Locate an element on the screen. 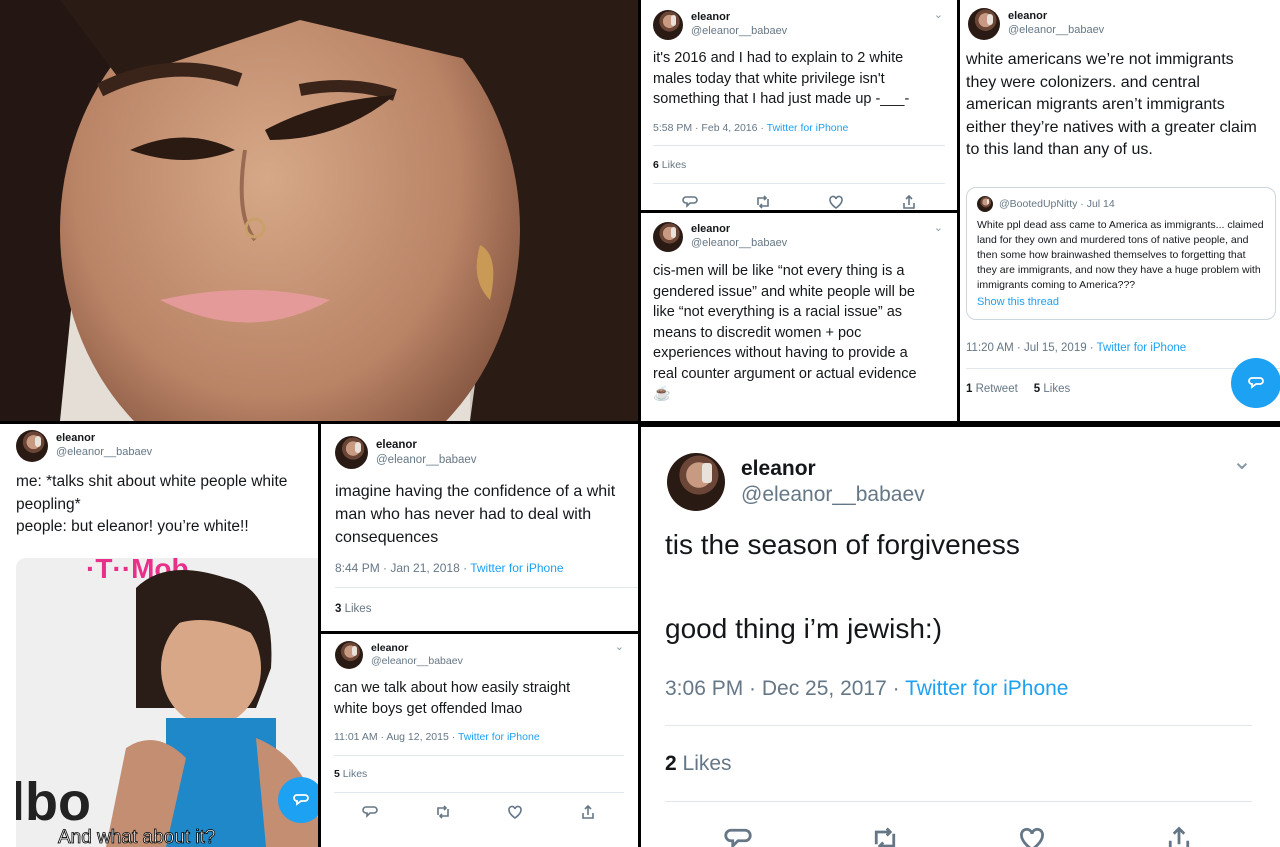  like-count: 3 Likes is located at coordinates (353, 609).